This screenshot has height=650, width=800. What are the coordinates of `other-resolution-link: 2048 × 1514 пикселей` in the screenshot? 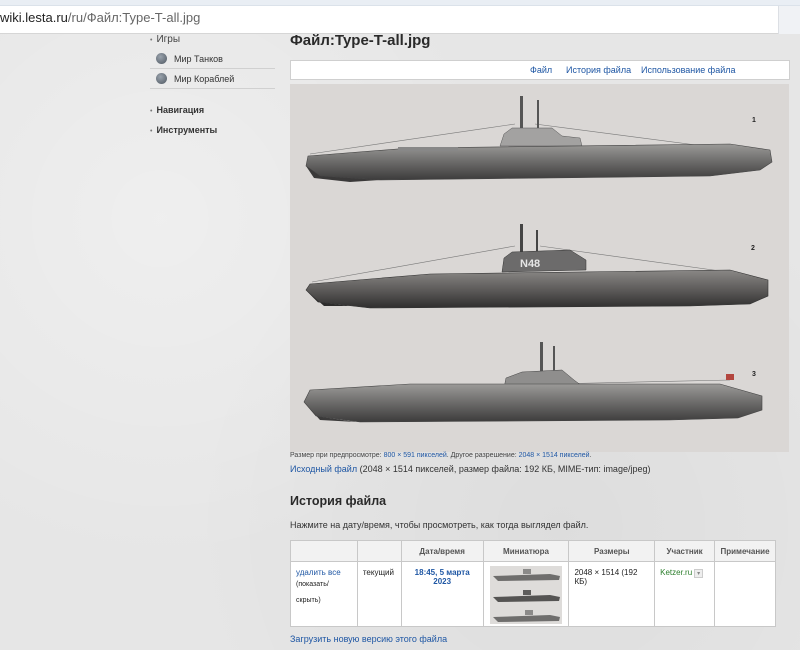 It's located at (554, 455).